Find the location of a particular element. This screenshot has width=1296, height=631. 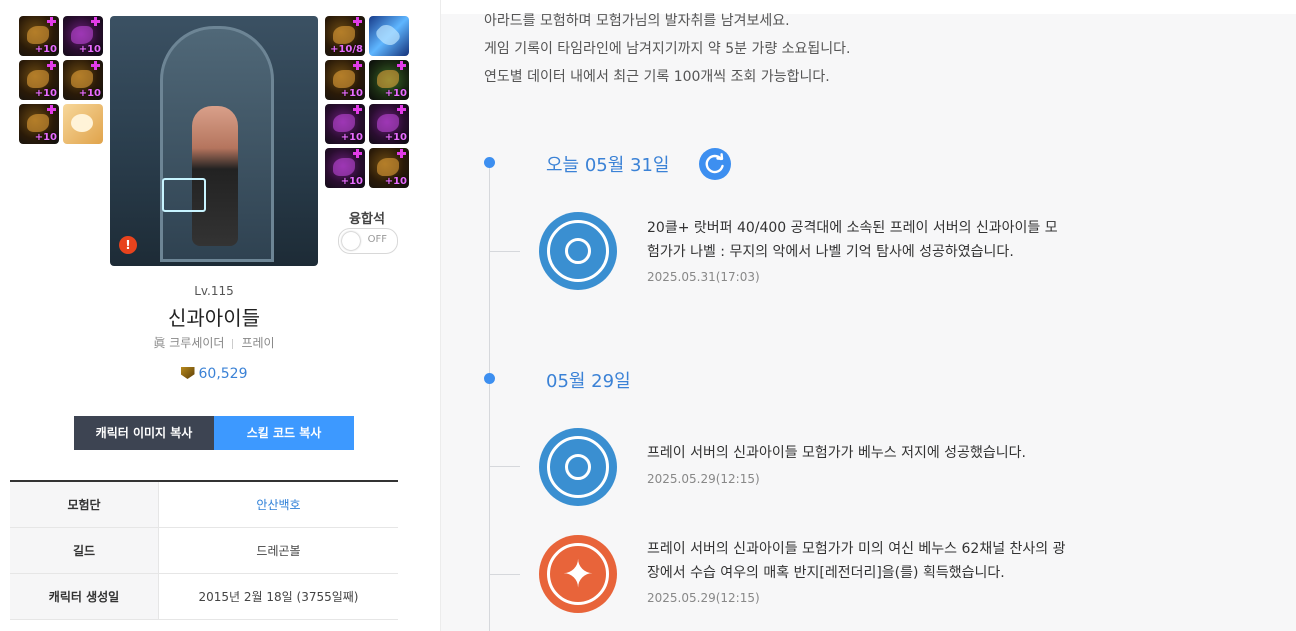

table-row: 캐릭터 생성일 2015년 2월 18일 (3755일째) is located at coordinates (204, 596).